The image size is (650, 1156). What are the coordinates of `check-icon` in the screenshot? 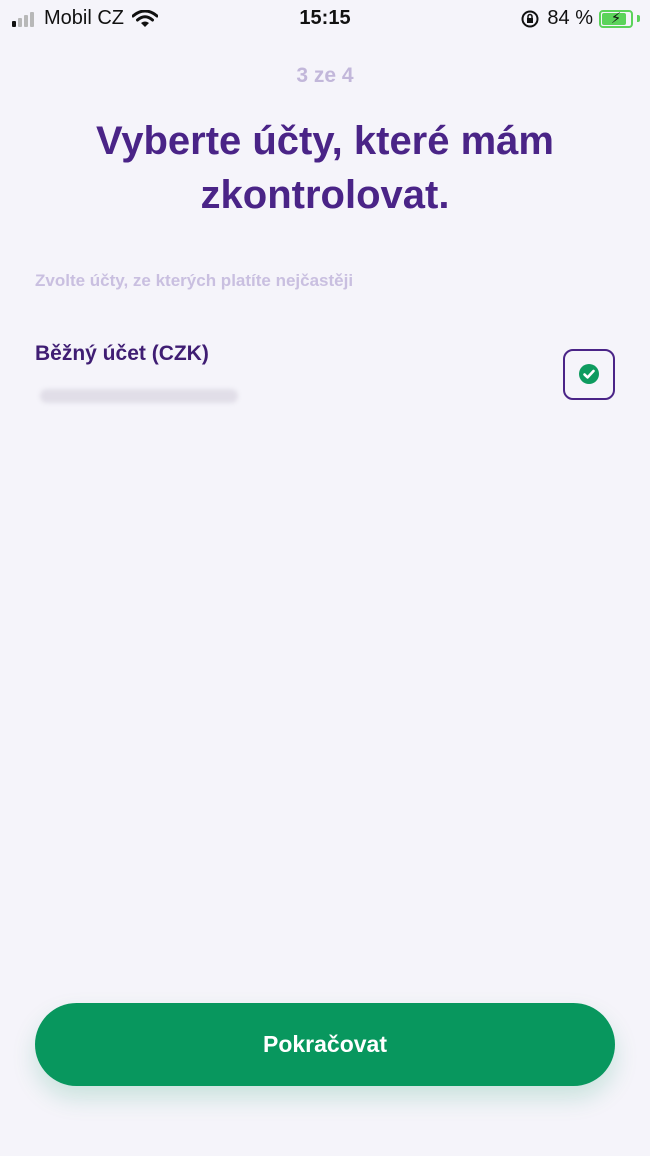 It's located at (589, 374).